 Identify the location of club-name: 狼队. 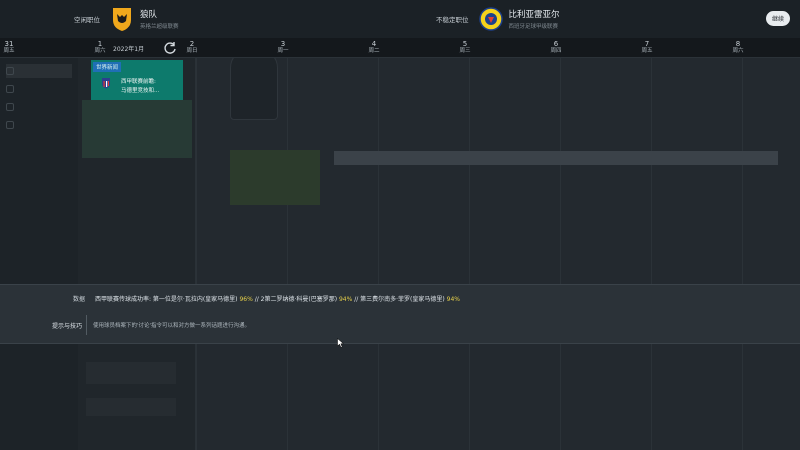
(149, 15).